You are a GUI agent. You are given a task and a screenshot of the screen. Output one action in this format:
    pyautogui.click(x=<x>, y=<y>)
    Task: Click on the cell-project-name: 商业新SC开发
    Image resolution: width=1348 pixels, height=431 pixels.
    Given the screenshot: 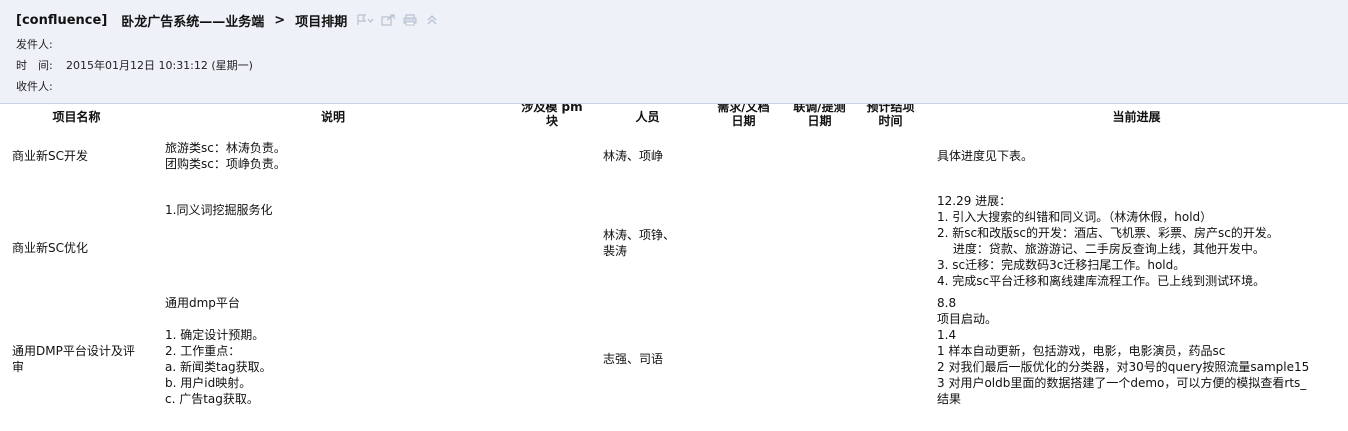 What is the action you would take?
    pyautogui.click(x=50, y=156)
    